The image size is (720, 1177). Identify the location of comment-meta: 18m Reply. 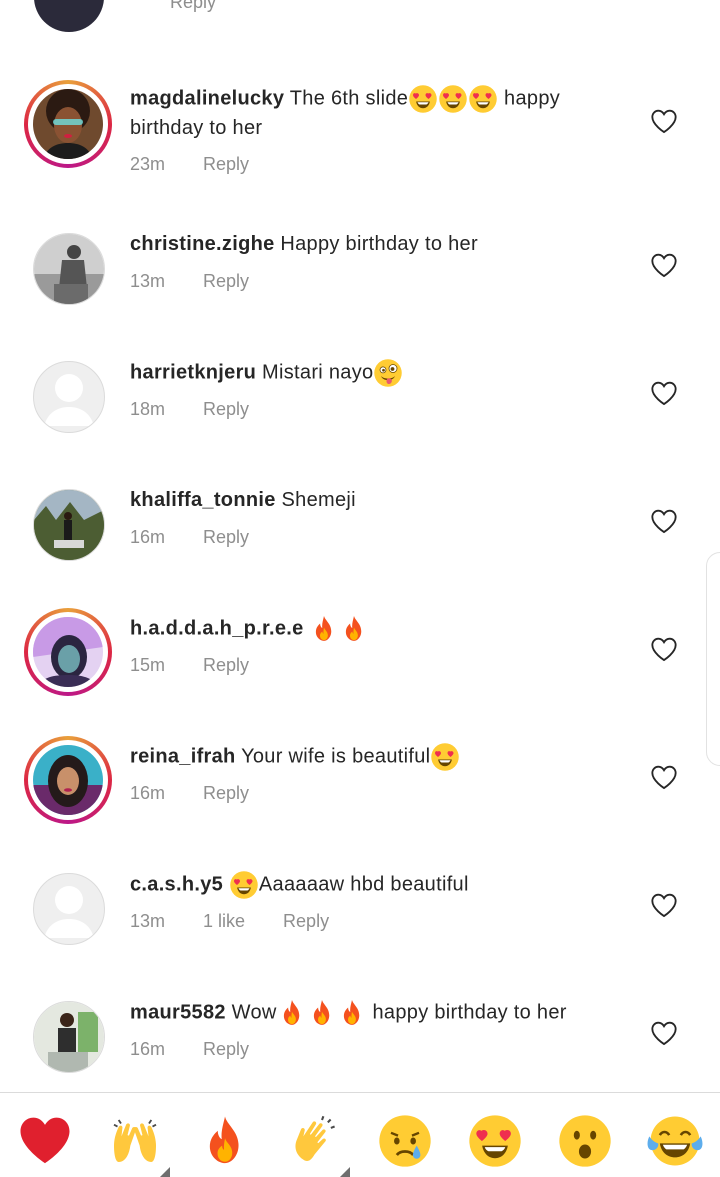
(208, 409).